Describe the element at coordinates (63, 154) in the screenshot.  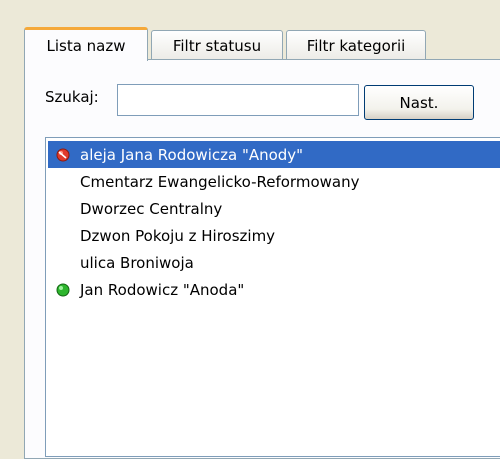
I see `red-status-icon` at that location.